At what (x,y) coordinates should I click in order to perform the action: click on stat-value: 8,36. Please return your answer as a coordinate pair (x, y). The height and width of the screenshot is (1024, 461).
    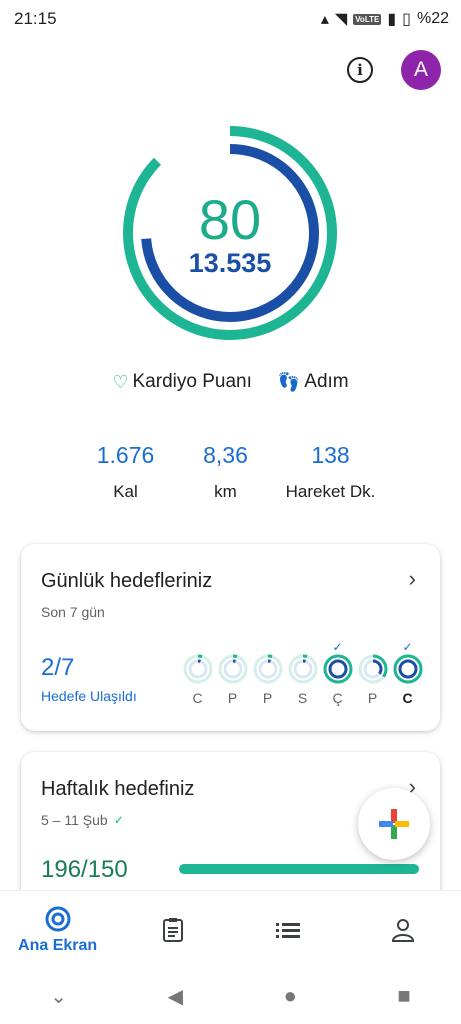
    Looking at the image, I should click on (225, 455).